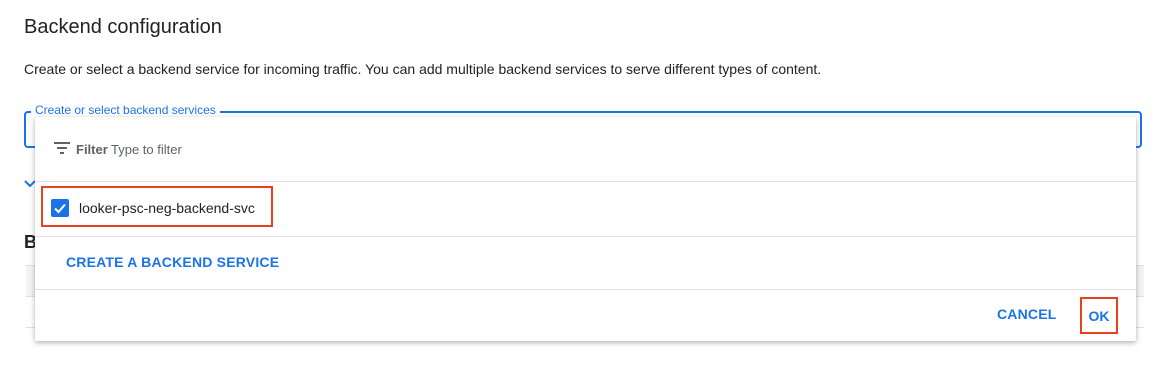 The height and width of the screenshot is (369, 1157). Describe the element at coordinates (1027, 314) in the screenshot. I see `cancel-button: CANCEL` at that location.